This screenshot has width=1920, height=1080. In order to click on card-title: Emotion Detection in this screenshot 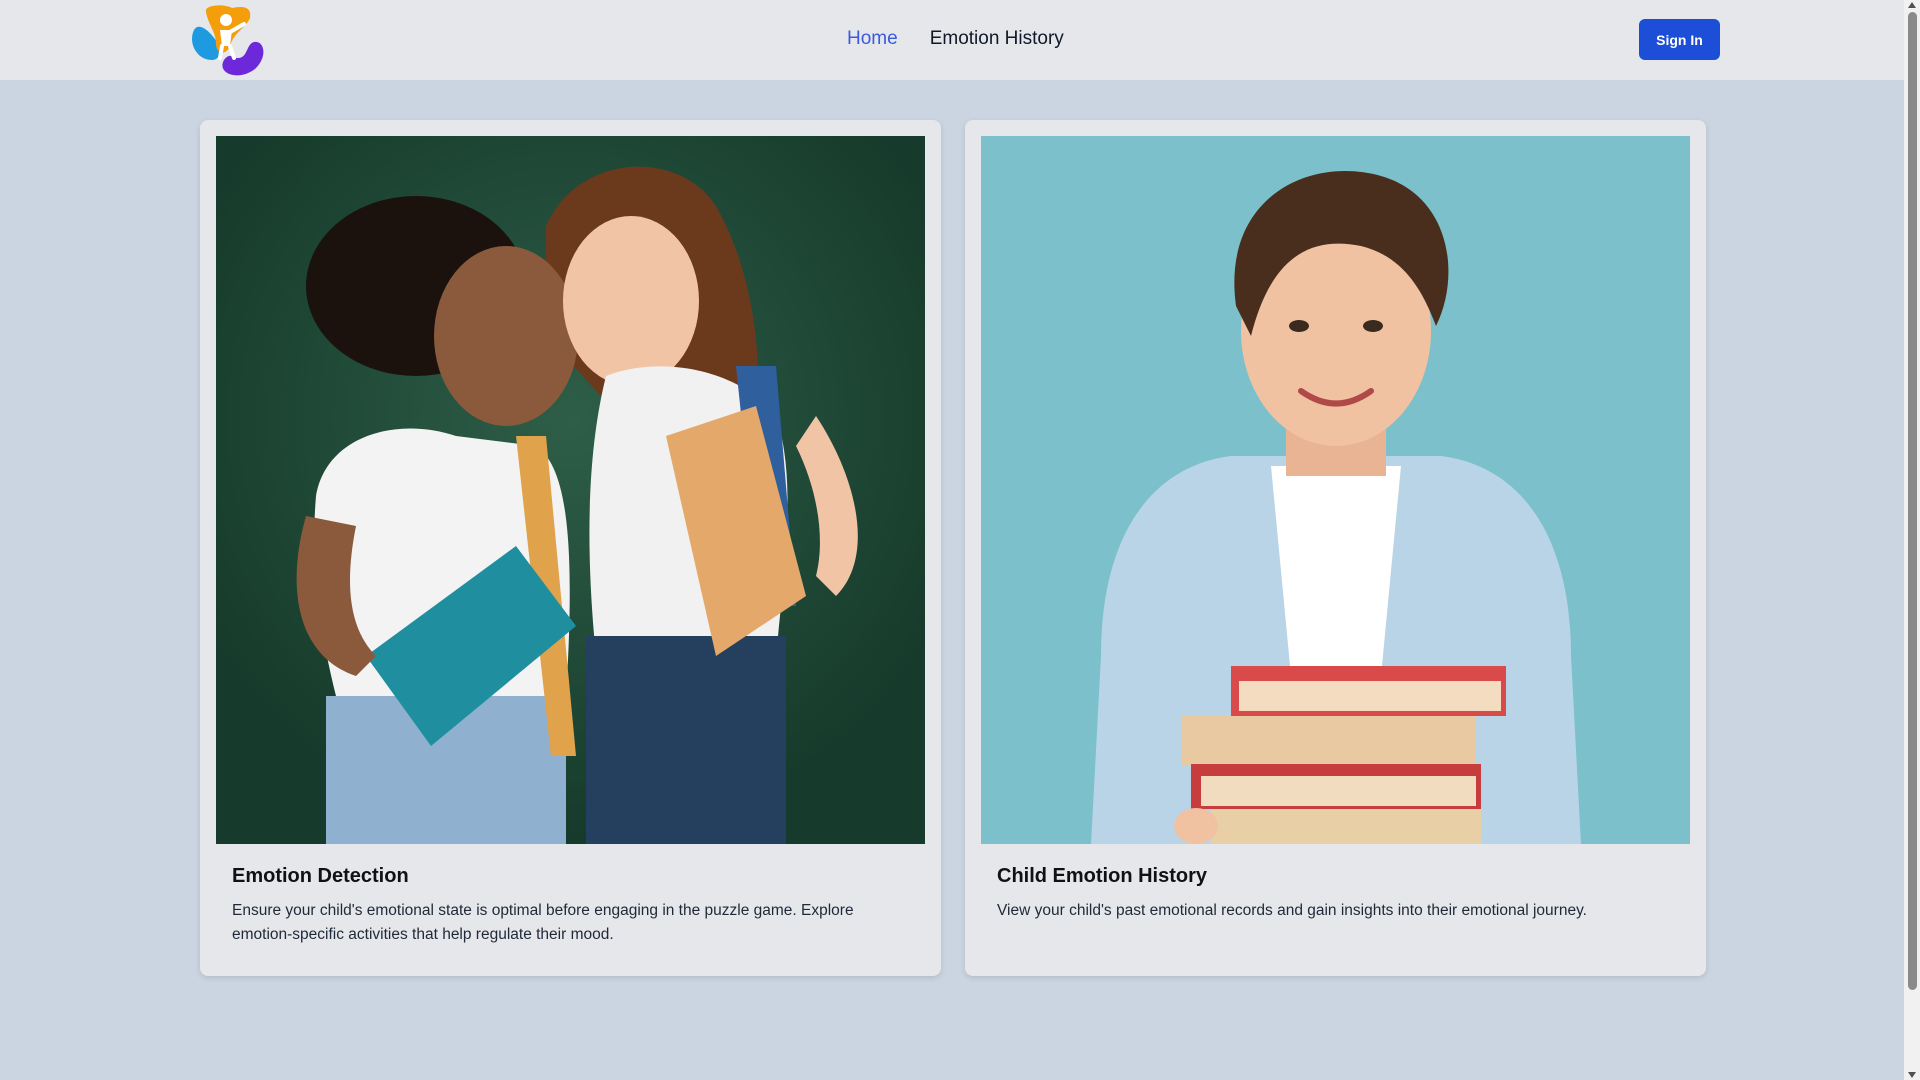, I will do `click(320, 876)`.